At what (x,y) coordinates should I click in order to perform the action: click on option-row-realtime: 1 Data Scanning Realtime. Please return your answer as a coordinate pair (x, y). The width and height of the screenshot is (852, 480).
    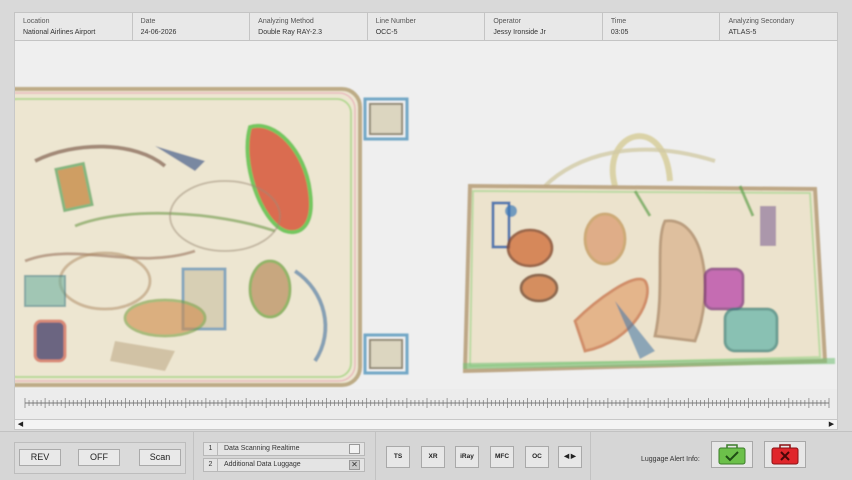
    Looking at the image, I should click on (284, 449).